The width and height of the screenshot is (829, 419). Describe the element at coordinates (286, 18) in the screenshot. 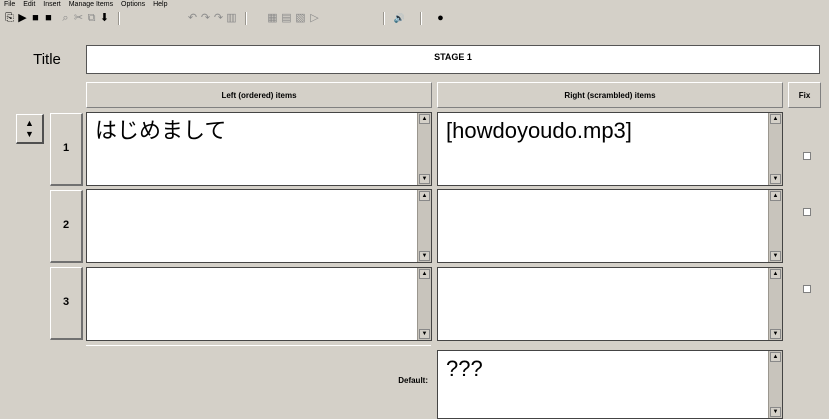

I see `grid-copy-icon: ▤` at that location.